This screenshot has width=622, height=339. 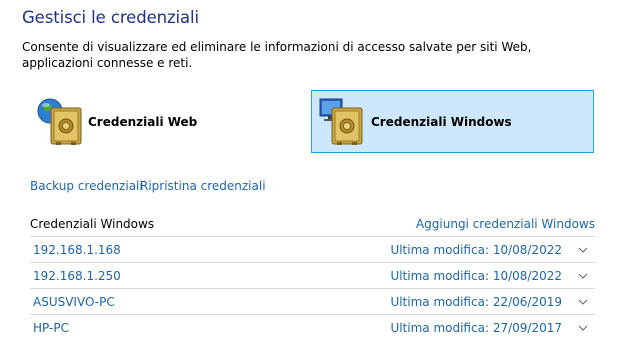 What do you see at coordinates (505, 224) in the screenshot?
I see `add-windows-credential-link: Aggiungi credenziali Windows` at bounding box center [505, 224].